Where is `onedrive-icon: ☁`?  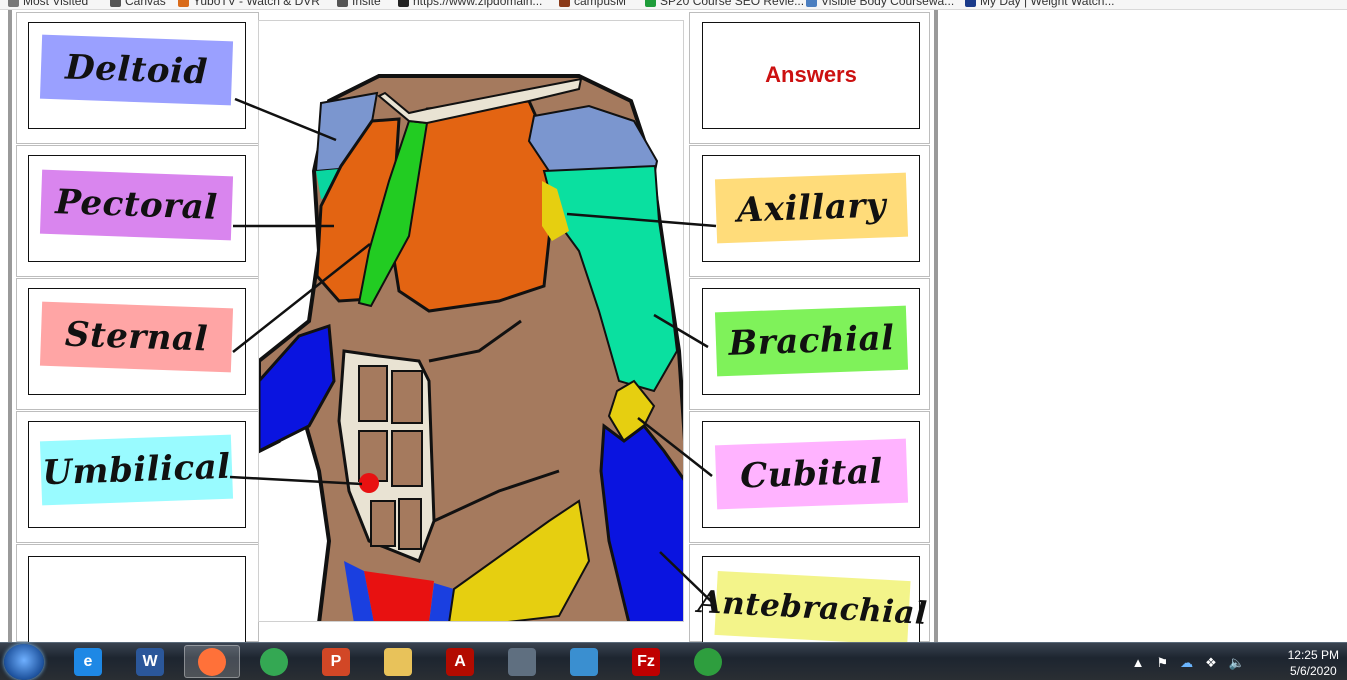
onedrive-icon: ☁ is located at coordinates (1186, 663).